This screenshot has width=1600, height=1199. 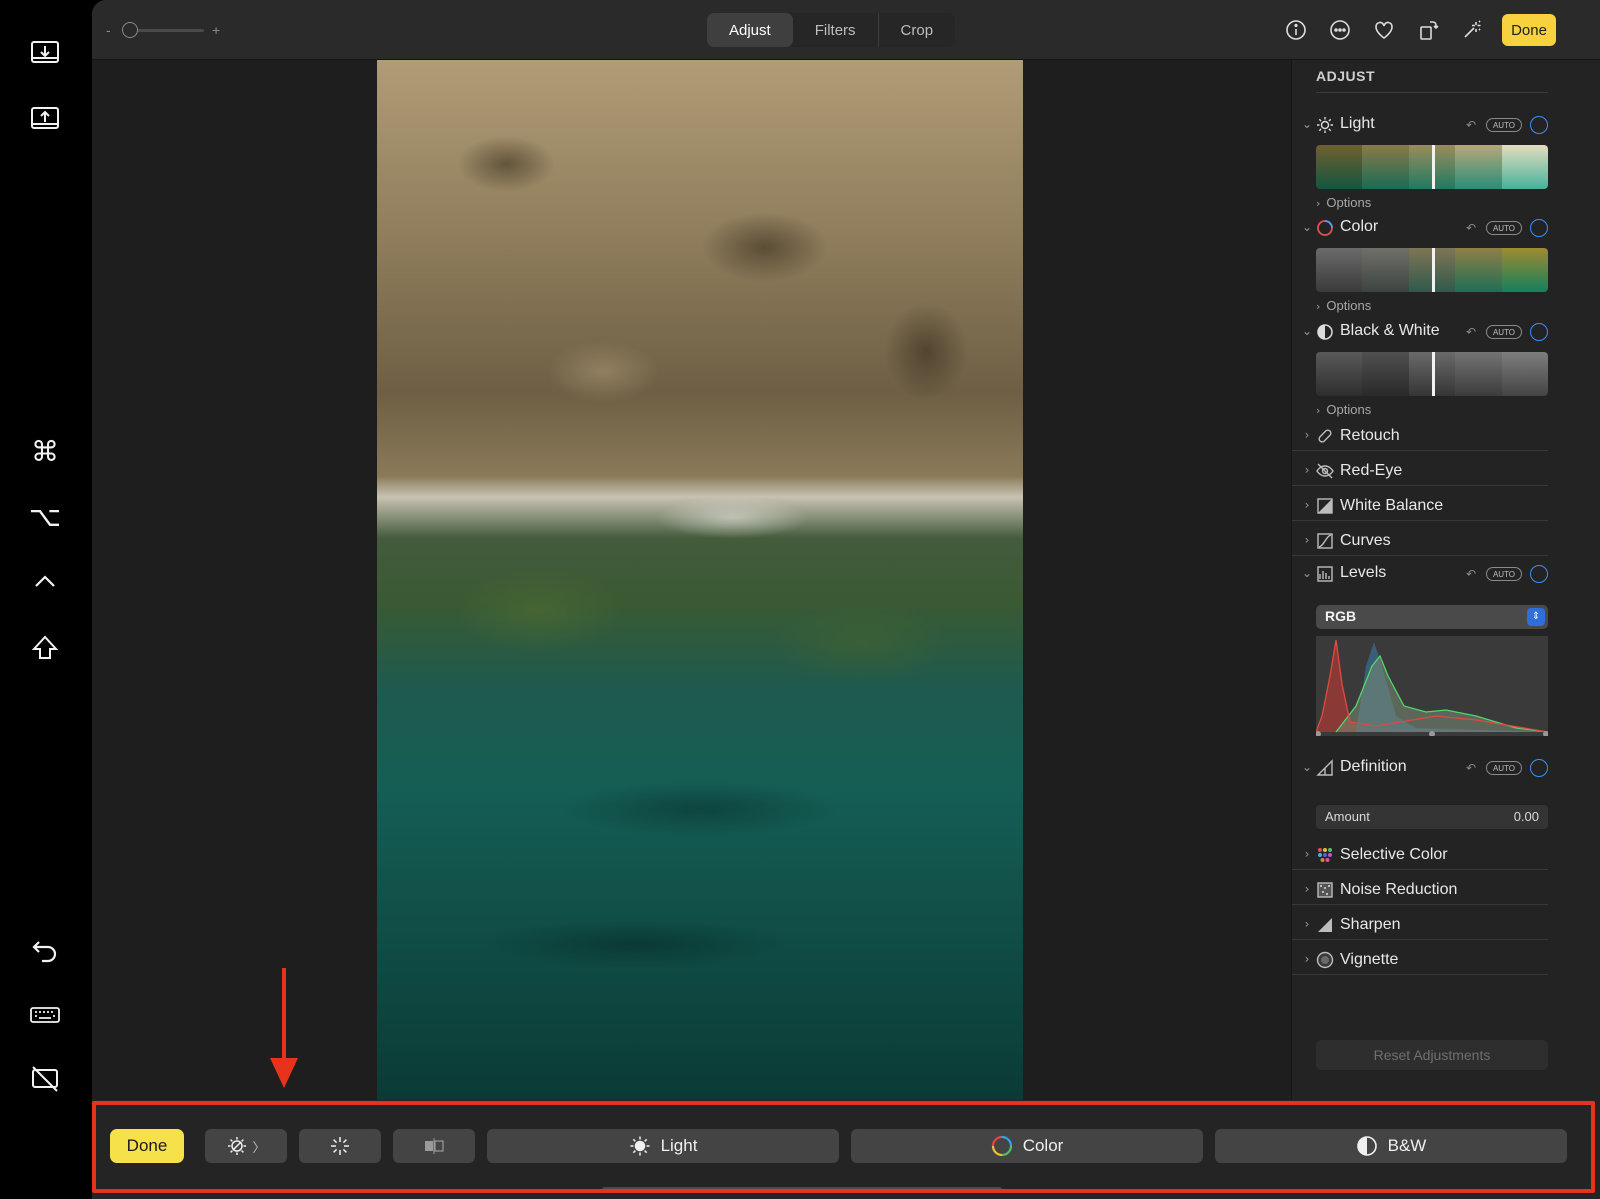 What do you see at coordinates (1370, 435) in the screenshot?
I see `retouch-label: Retouch` at bounding box center [1370, 435].